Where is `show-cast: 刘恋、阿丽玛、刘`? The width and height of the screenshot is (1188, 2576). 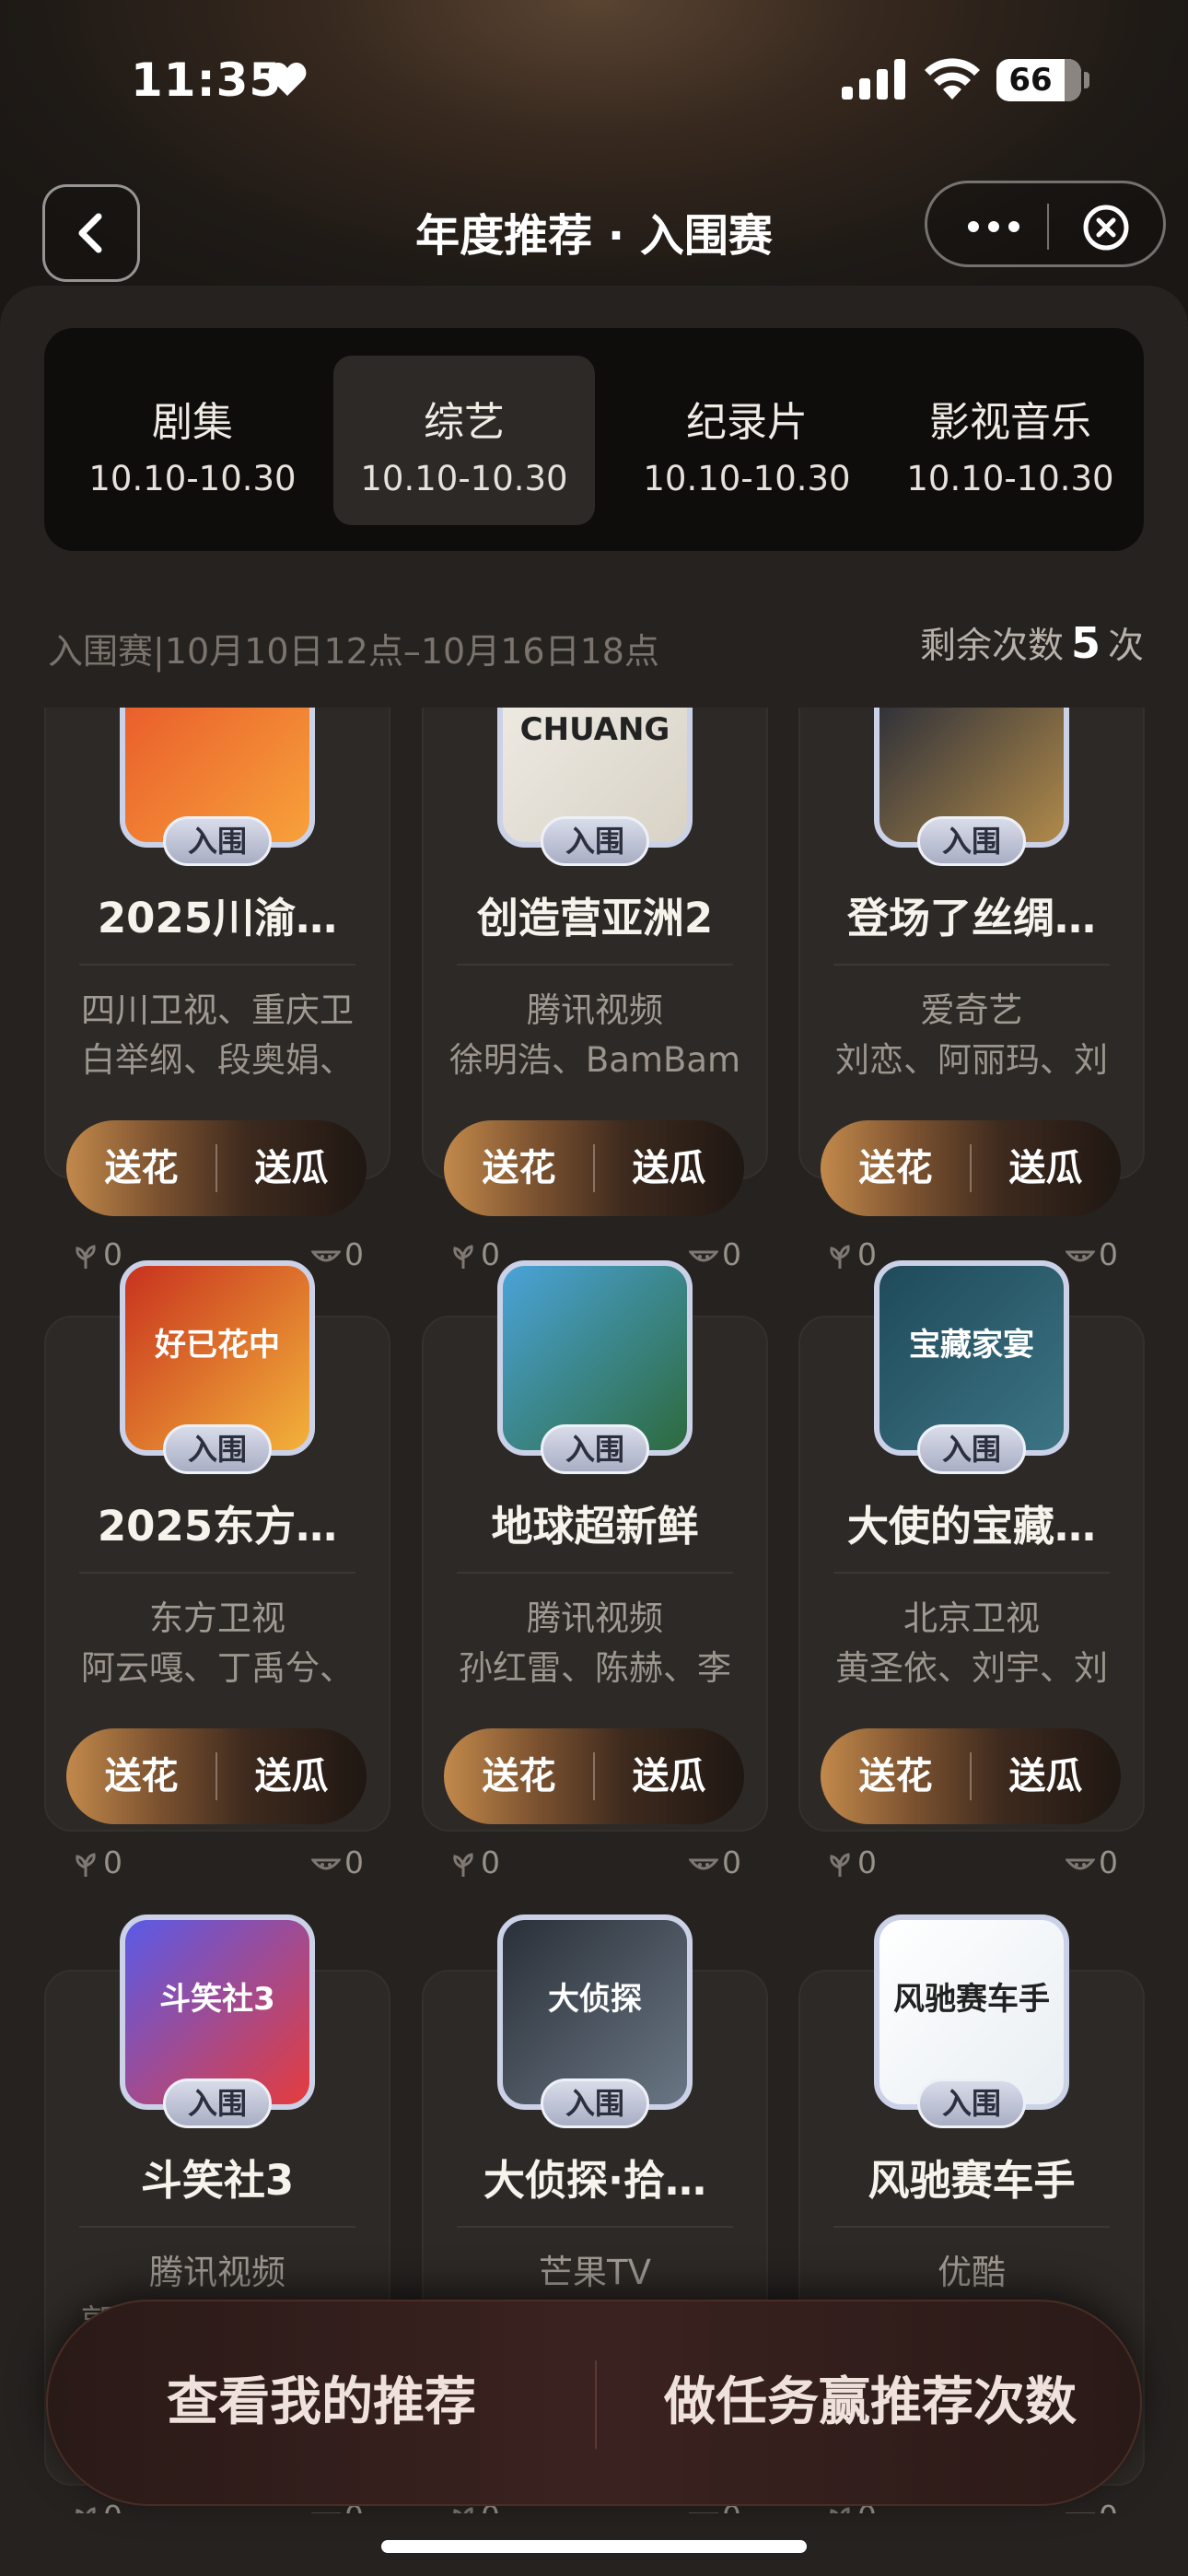
show-cast: 刘恋、阿丽玛、刘 is located at coordinates (971, 1058).